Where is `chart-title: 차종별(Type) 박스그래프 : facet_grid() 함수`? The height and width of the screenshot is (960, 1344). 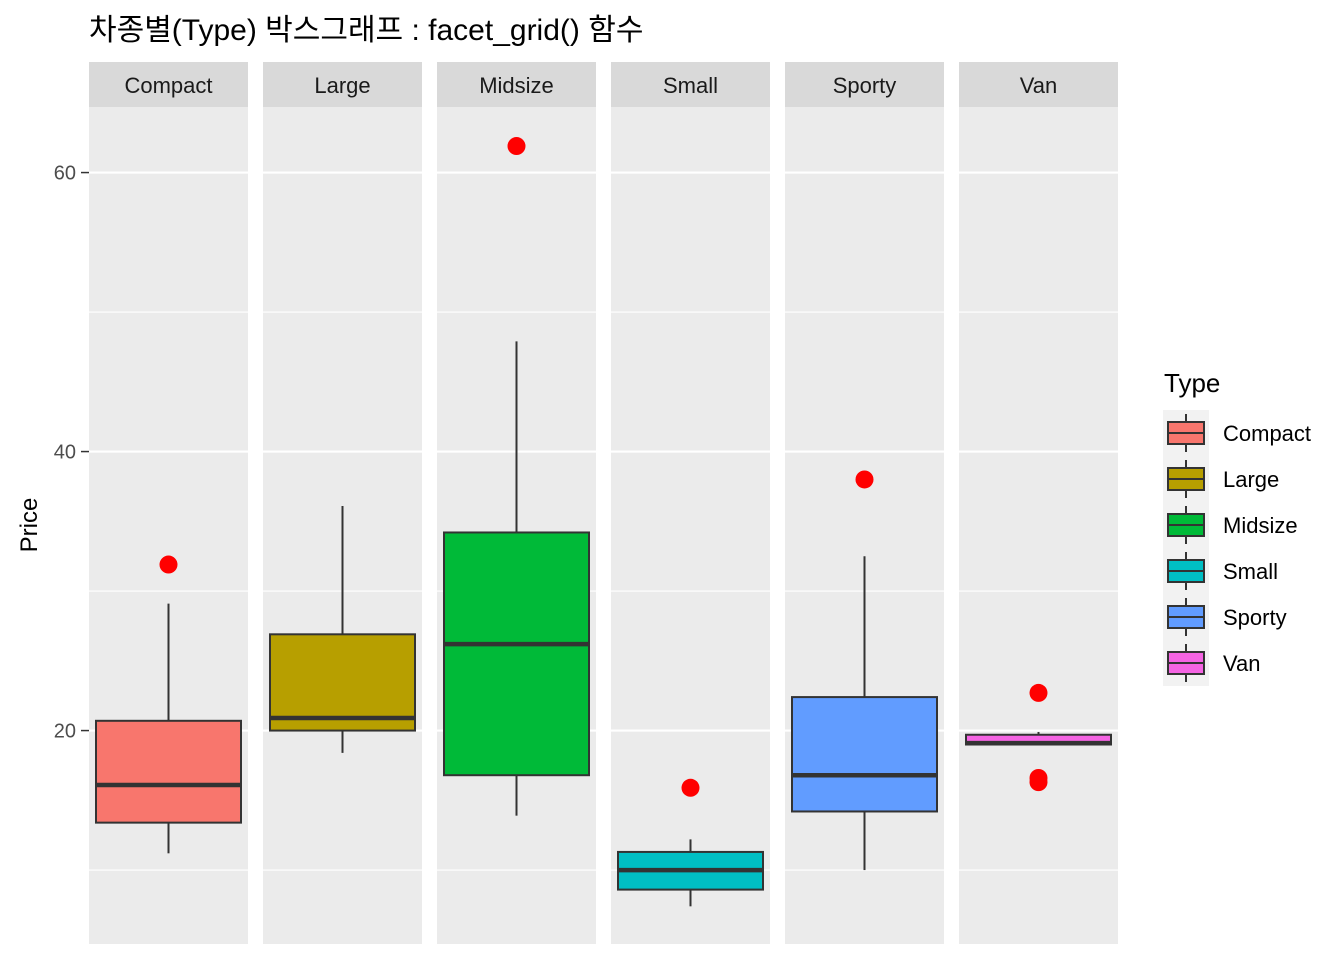 chart-title: 차종별(Type) 박스그래프 : facet_grid() 함수 is located at coordinates (366, 30).